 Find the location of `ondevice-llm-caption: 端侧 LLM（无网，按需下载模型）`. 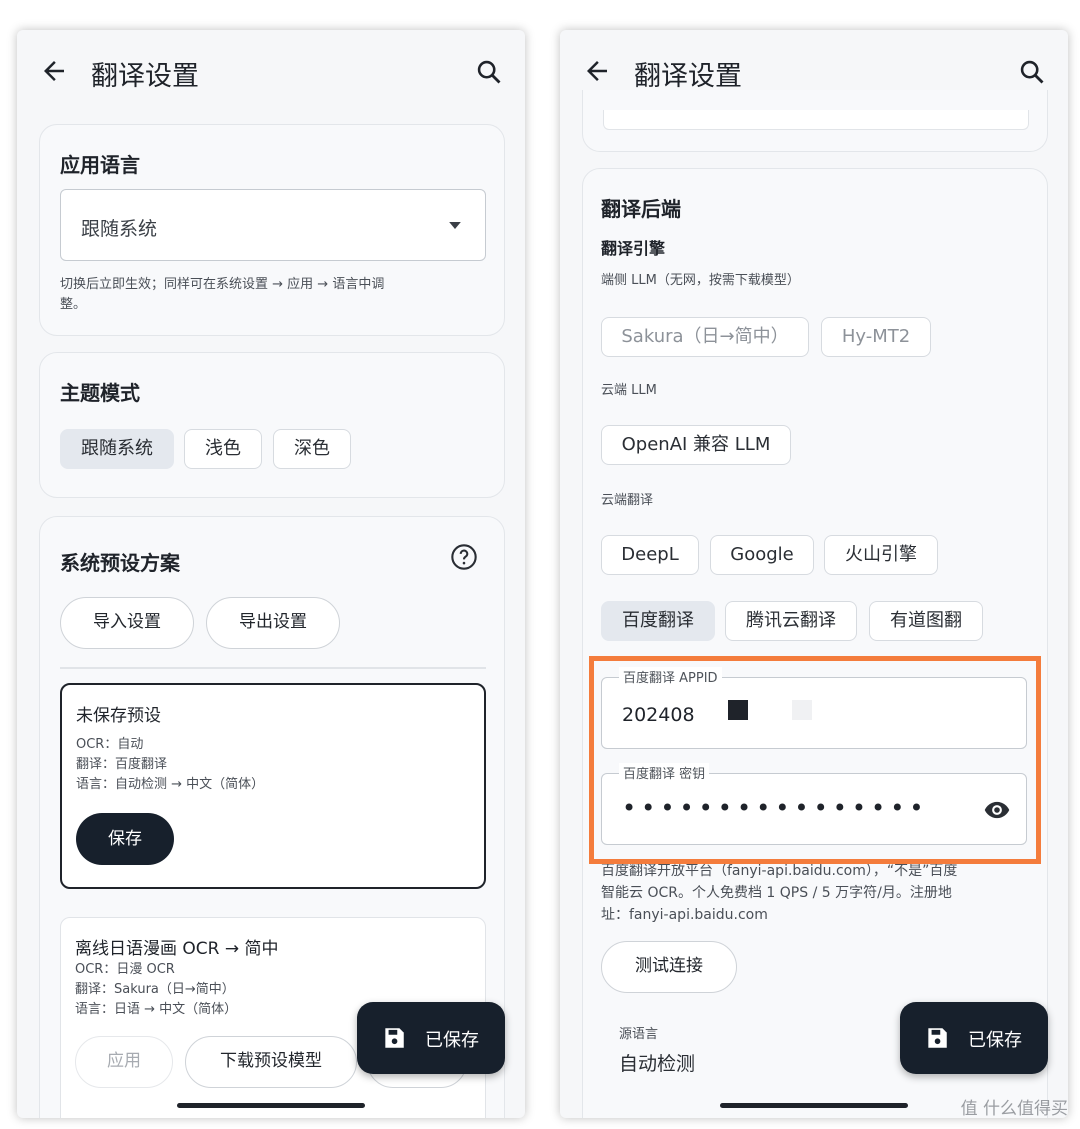

ondevice-llm-caption: 端侧 LLM（无网，按需下载模型） is located at coordinates (700, 280).